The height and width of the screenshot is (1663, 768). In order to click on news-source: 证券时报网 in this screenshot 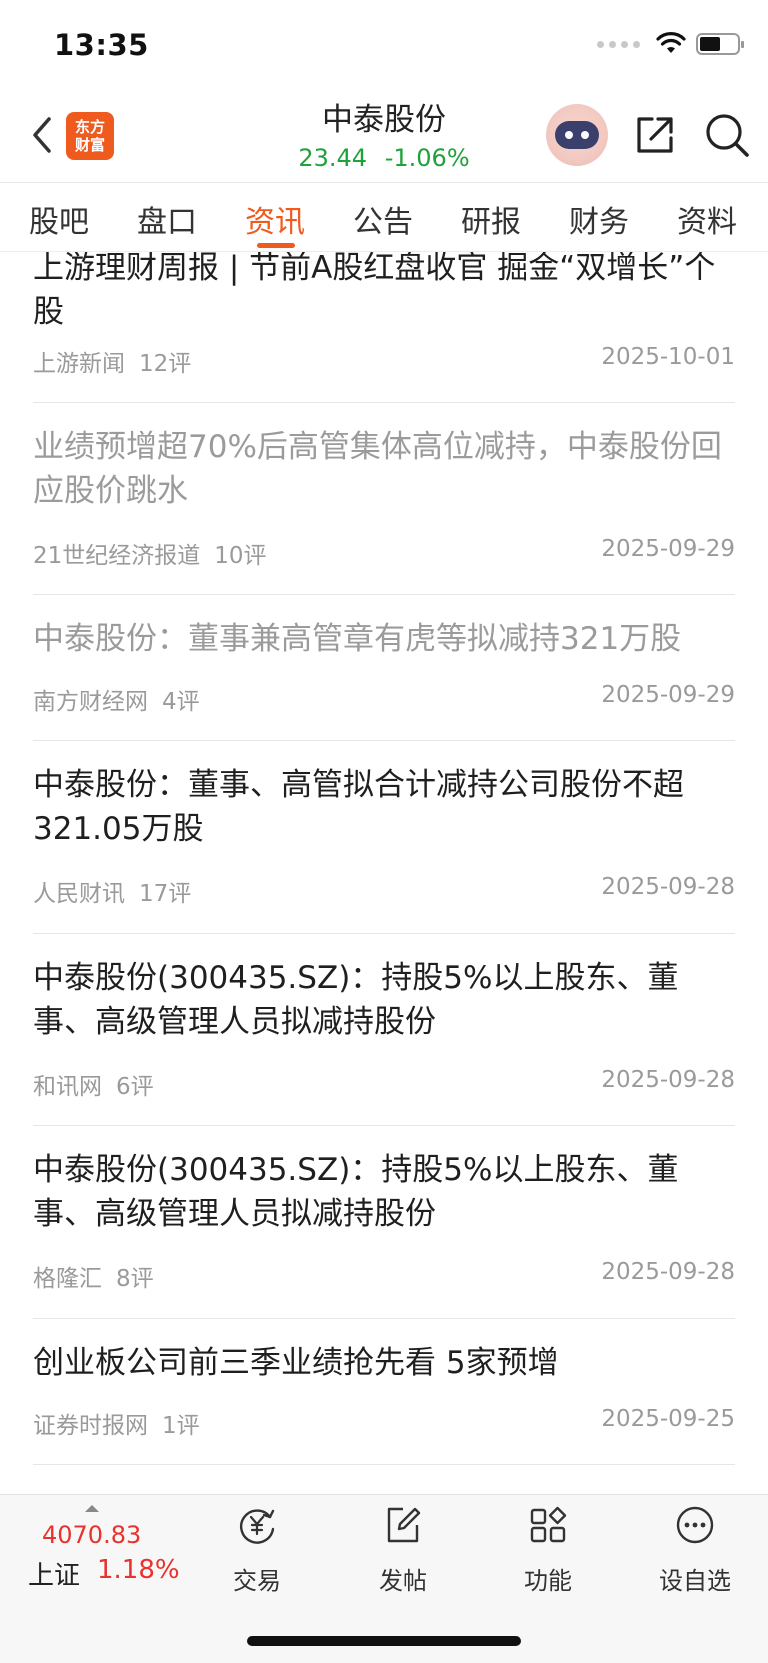, I will do `click(90, 1426)`.